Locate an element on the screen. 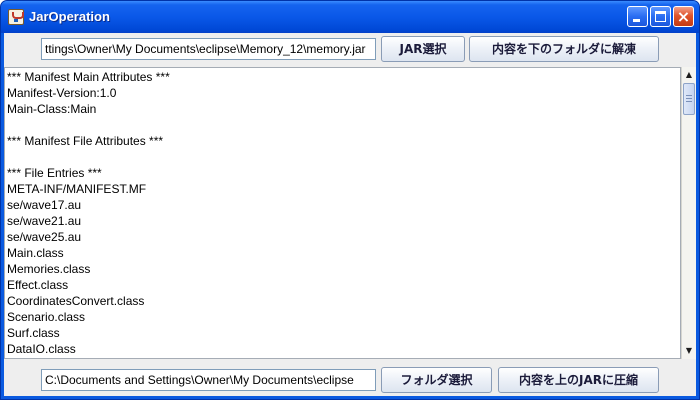 The width and height of the screenshot is (700, 400). maximize-button is located at coordinates (660, 16).